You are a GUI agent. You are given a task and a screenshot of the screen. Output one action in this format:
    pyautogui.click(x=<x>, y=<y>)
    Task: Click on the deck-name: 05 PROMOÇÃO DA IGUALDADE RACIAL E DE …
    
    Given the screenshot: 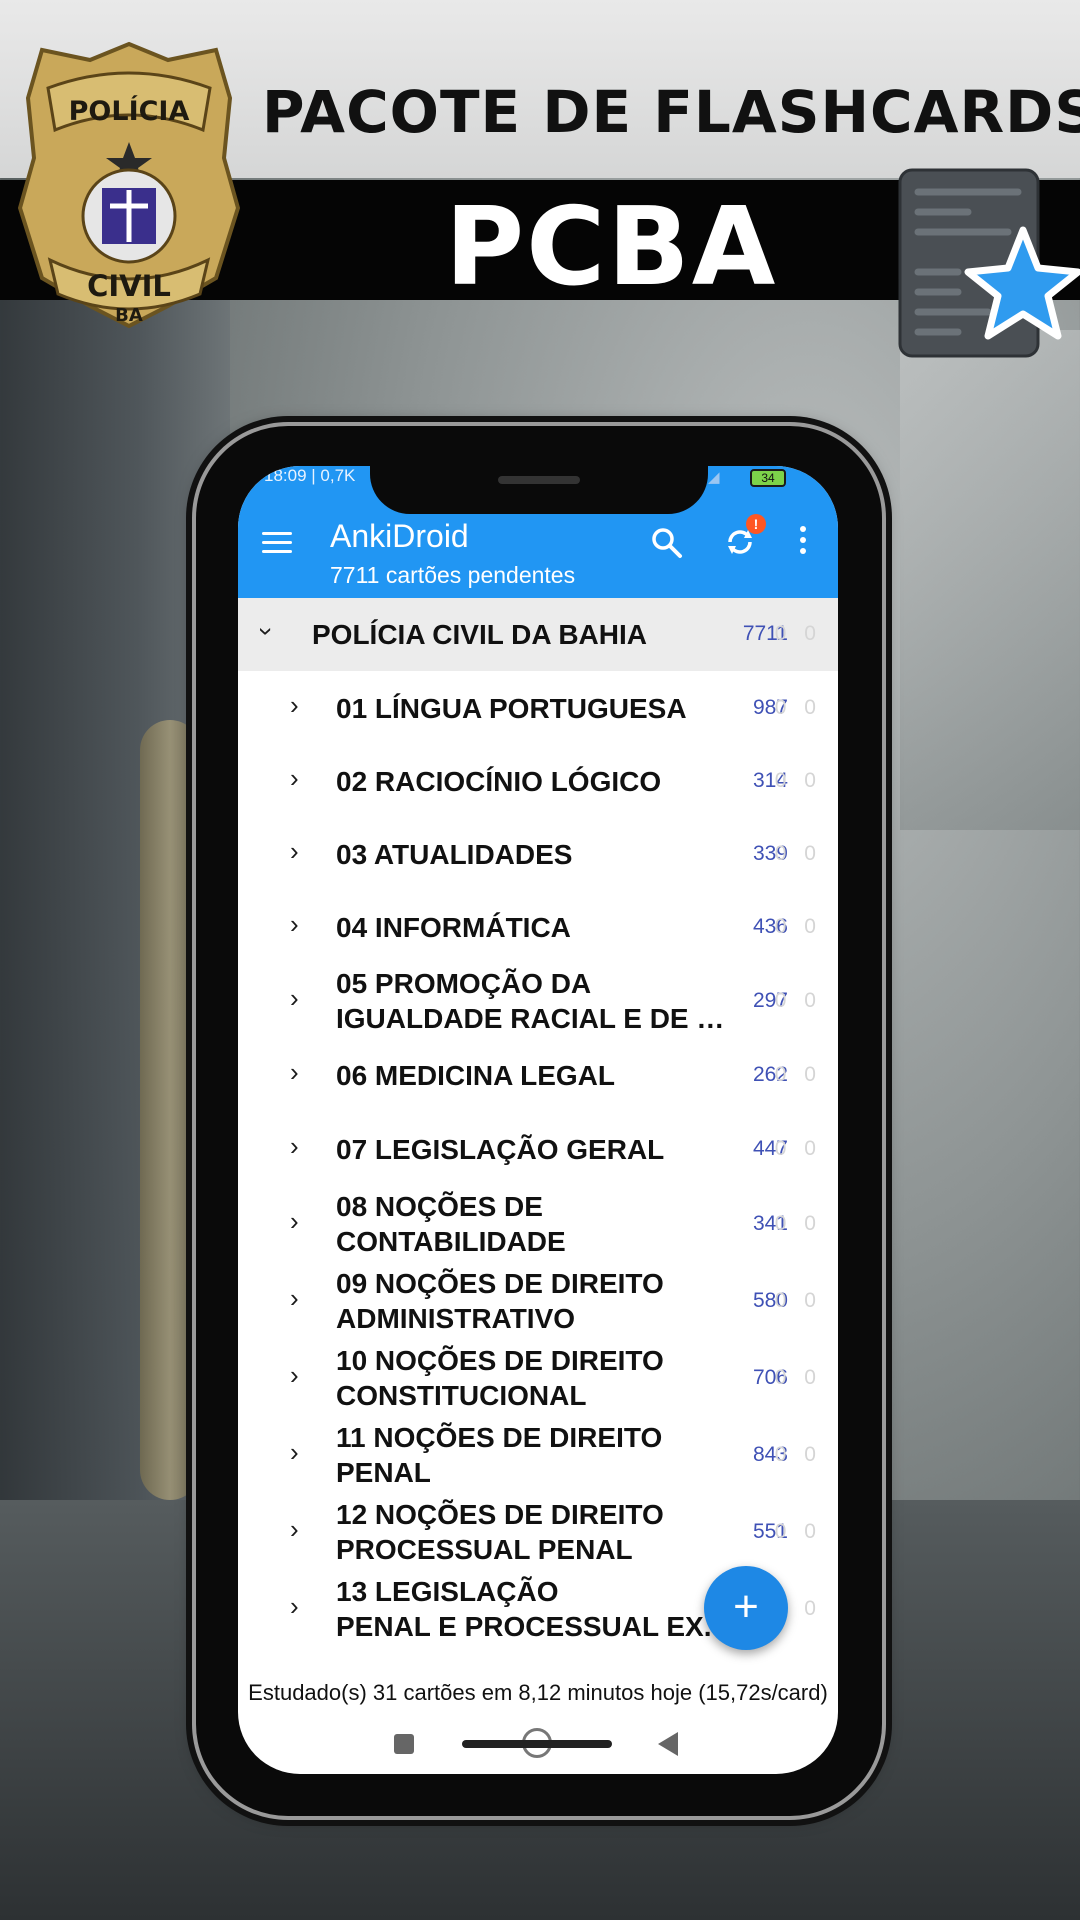 What is the action you would take?
    pyautogui.click(x=530, y=1001)
    